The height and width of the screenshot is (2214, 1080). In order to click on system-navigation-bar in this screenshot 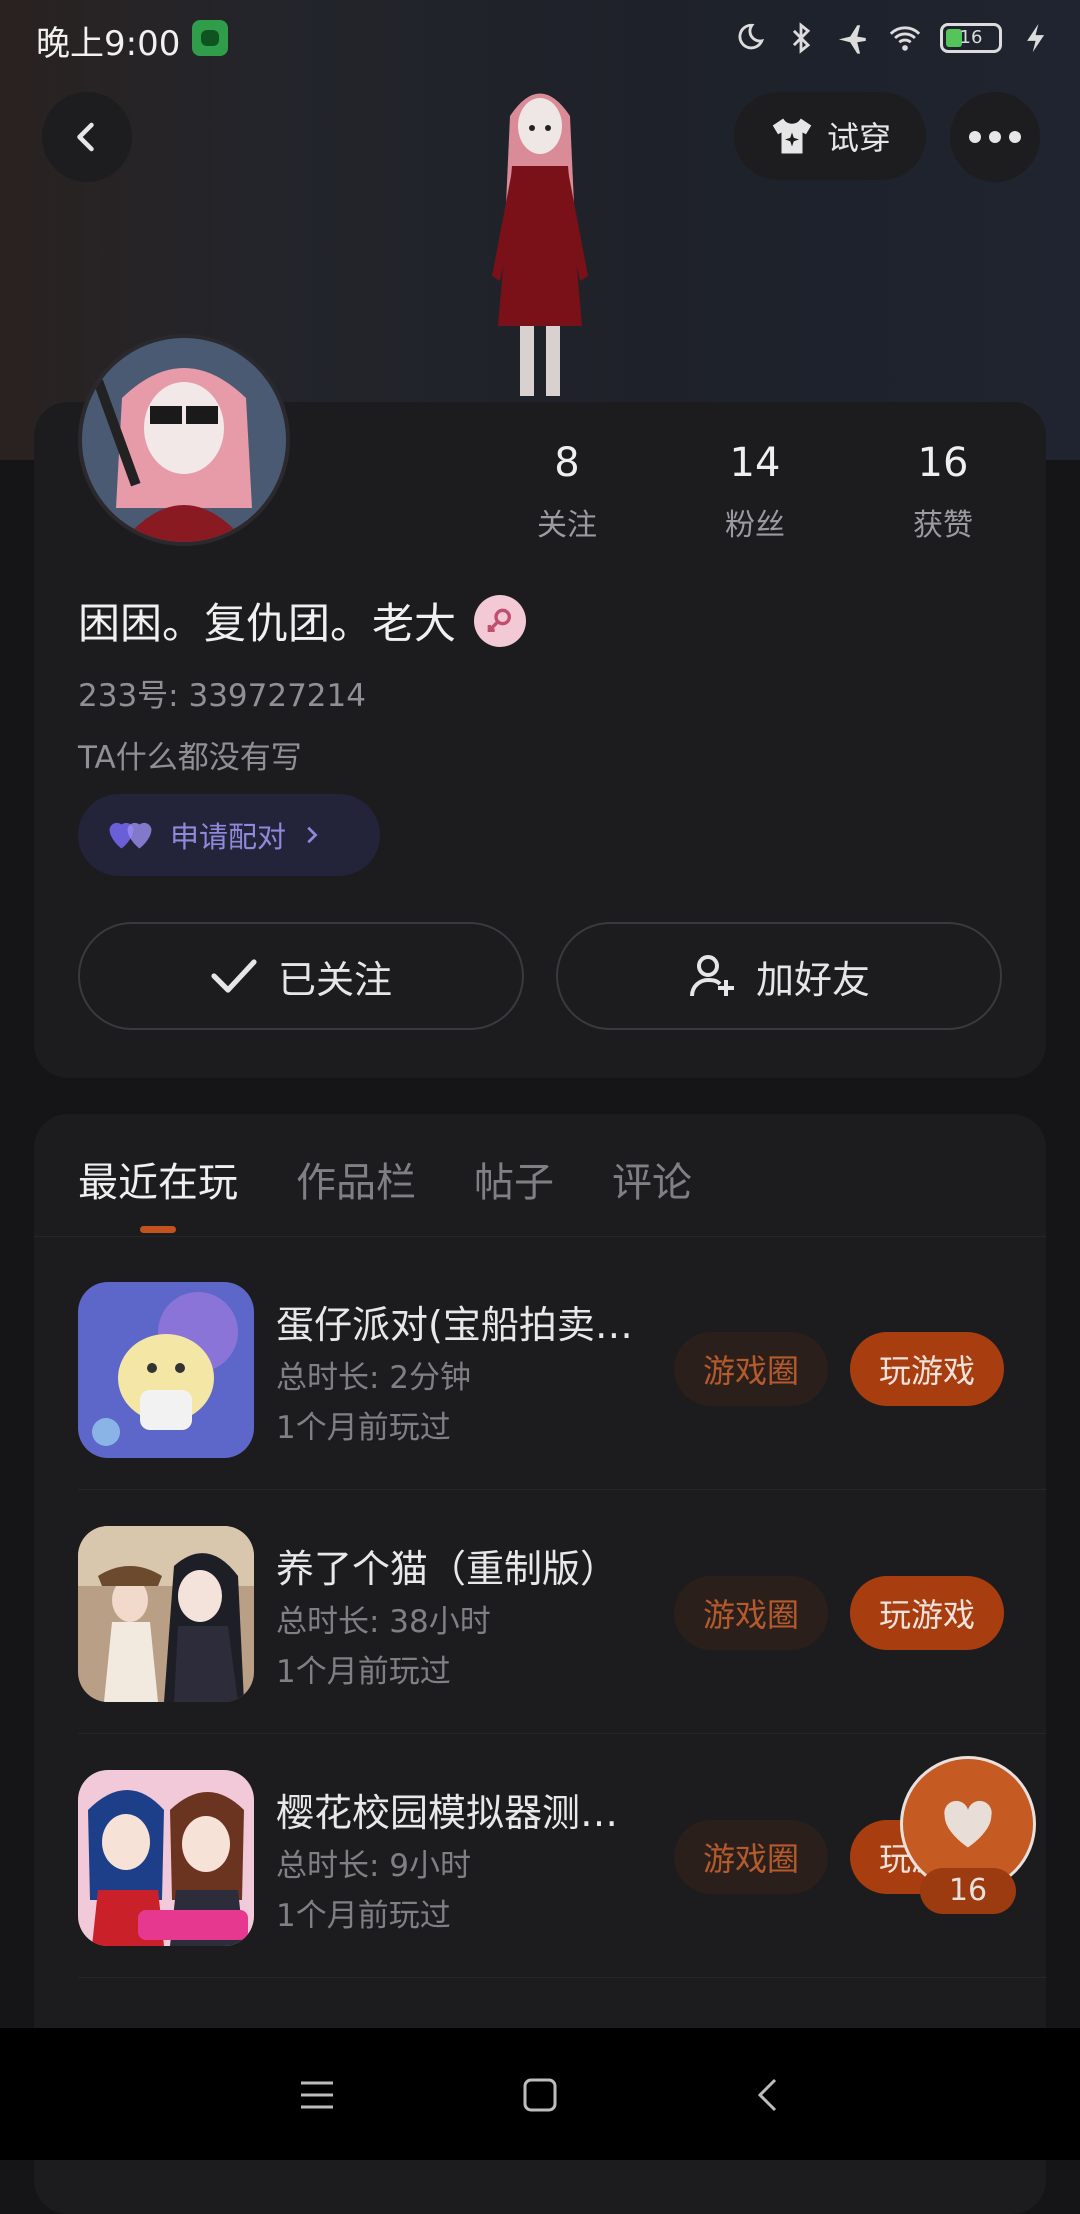, I will do `click(540, 2094)`.